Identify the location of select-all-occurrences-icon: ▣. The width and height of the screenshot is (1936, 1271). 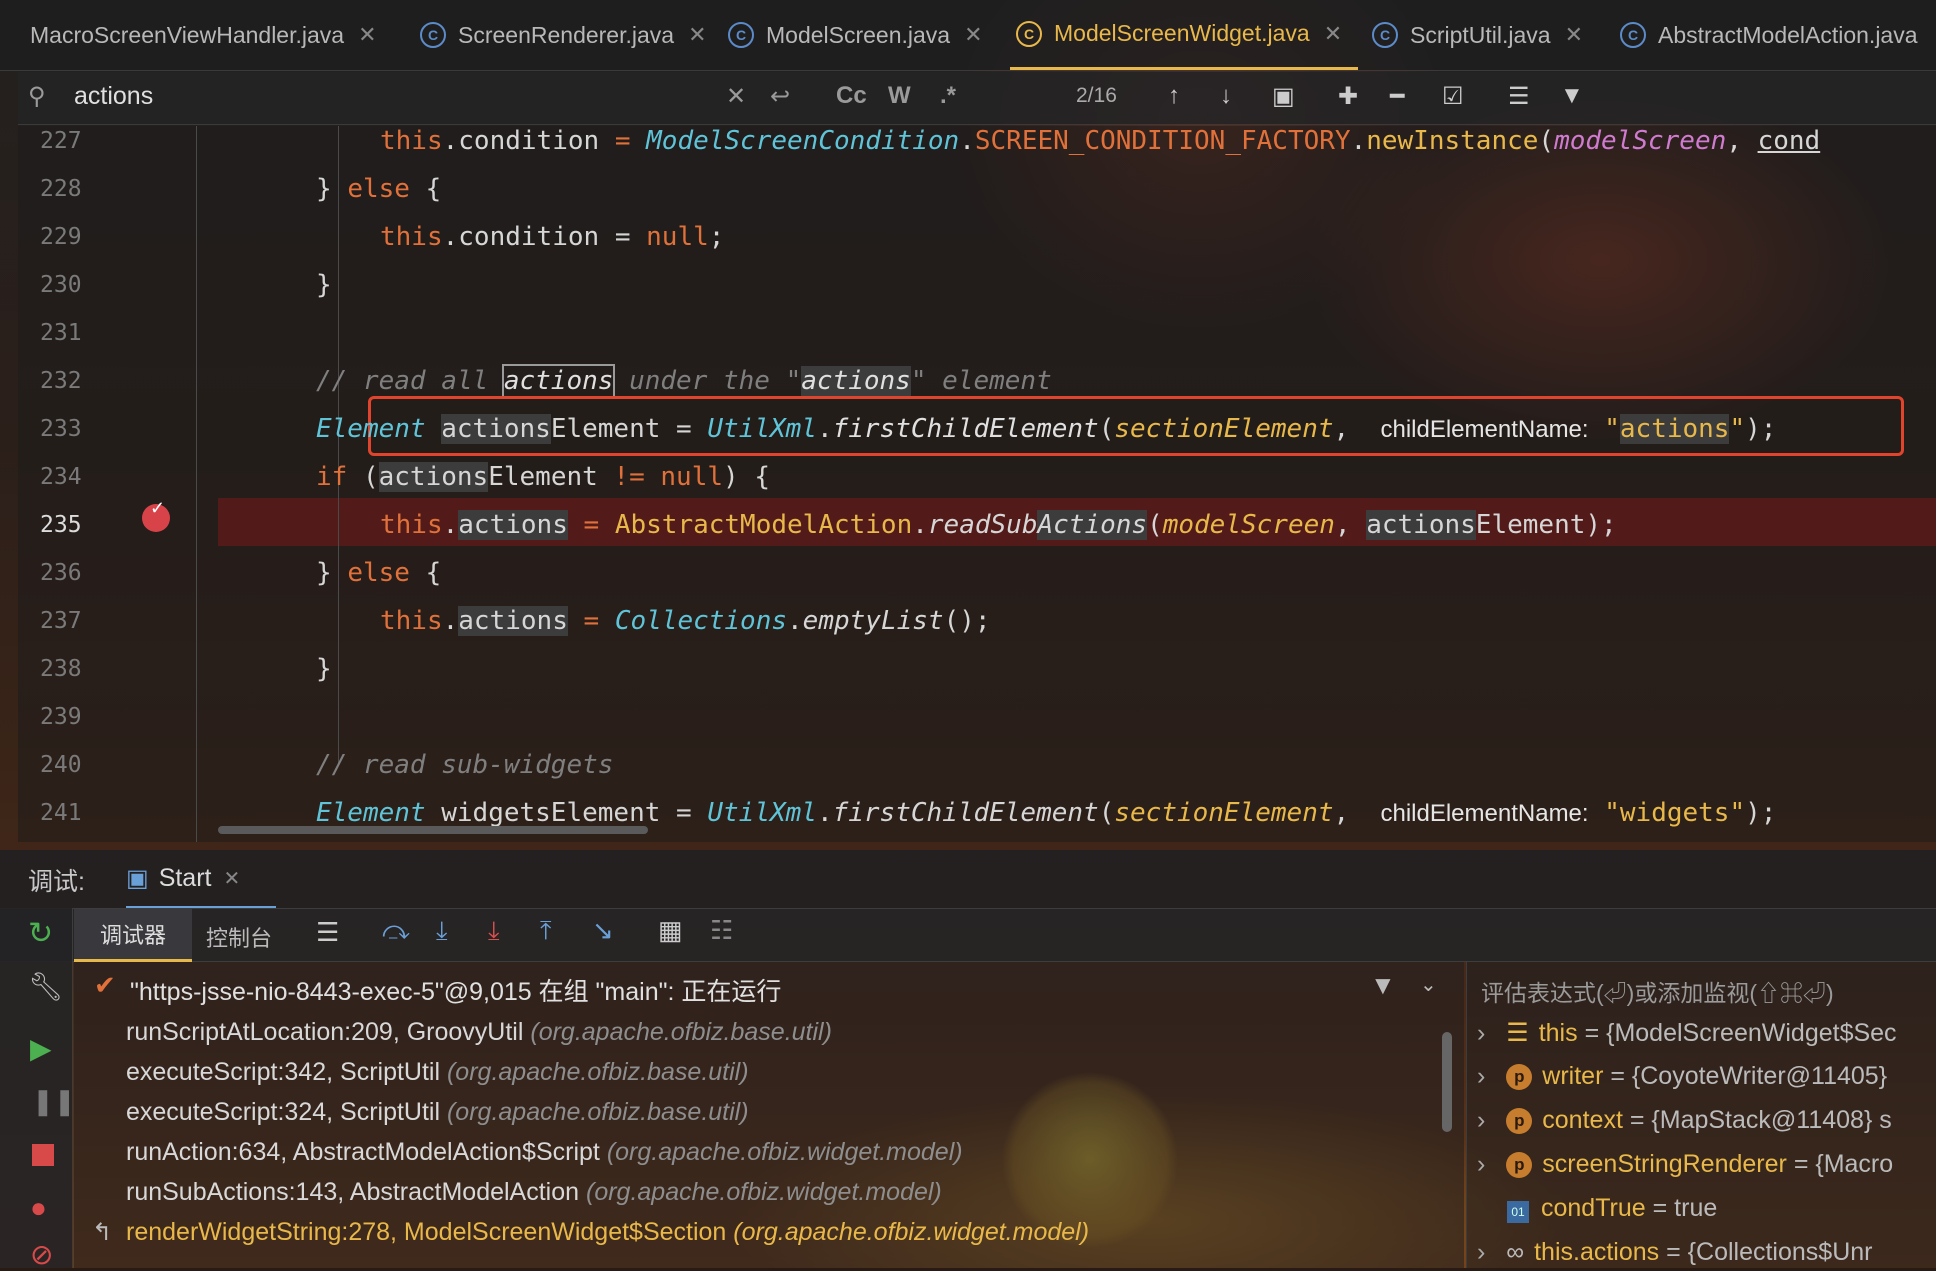
(1283, 96).